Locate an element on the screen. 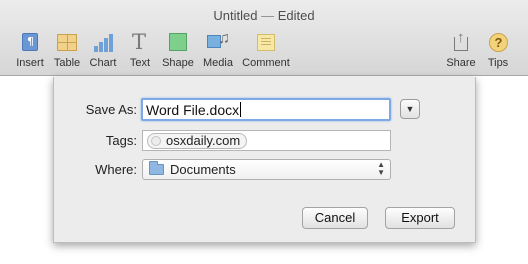  toolbar-tips-button: ? Tips is located at coordinates (498, 51).